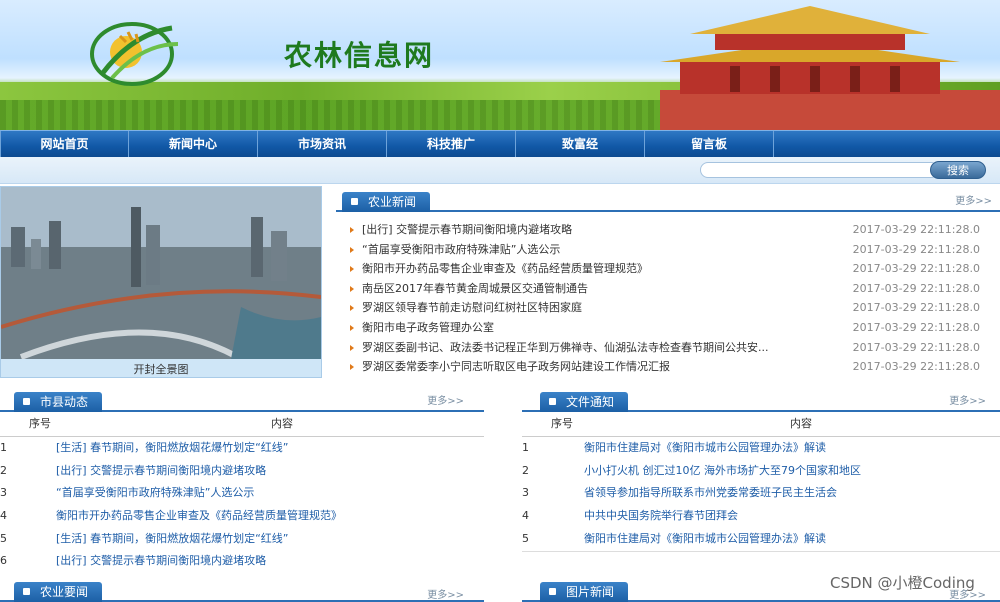 The width and height of the screenshot is (1000, 602). I want to click on csdn-watermark: CSDN @小橙Coding, so click(902, 583).